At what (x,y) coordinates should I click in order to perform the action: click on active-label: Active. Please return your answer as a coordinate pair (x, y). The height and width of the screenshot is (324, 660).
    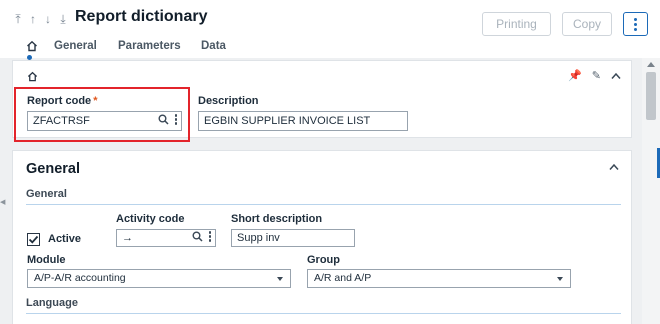
    Looking at the image, I should click on (65, 239).